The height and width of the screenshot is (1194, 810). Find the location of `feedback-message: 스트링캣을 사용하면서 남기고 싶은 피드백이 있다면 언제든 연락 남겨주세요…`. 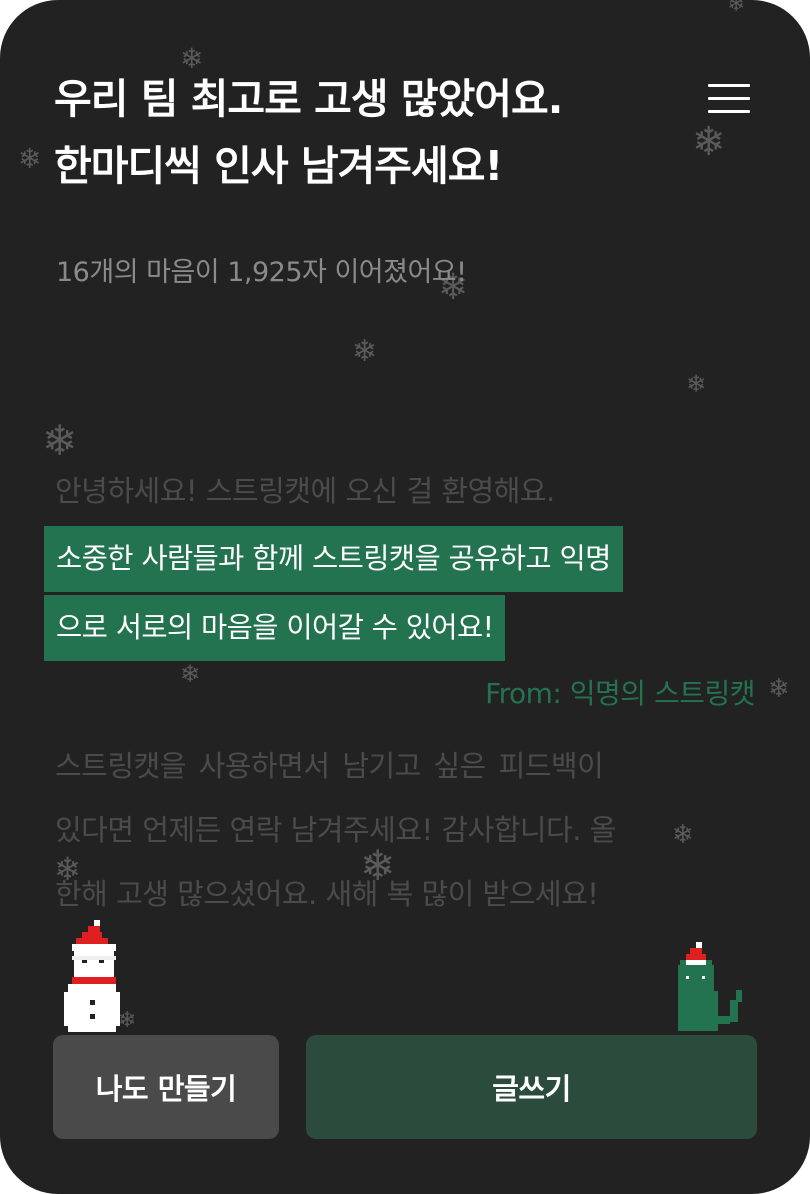

feedback-message: 스트링캣을 사용하면서 남기고 싶은 피드백이 있다면 언제든 연락 남겨주세요… is located at coordinates (405, 830).